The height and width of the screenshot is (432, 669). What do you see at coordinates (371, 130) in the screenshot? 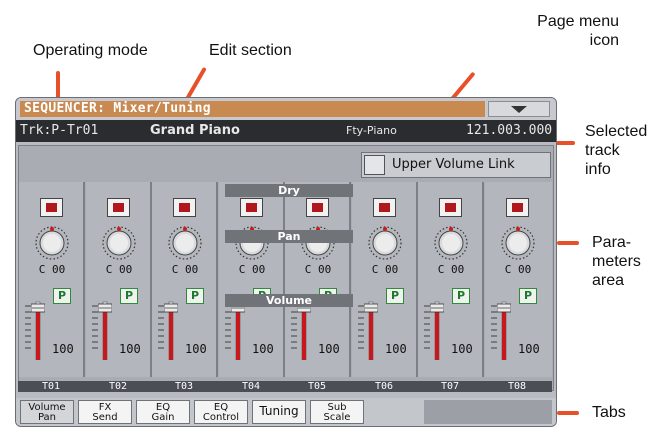
I see `program-bank: Fty-Piano` at bounding box center [371, 130].